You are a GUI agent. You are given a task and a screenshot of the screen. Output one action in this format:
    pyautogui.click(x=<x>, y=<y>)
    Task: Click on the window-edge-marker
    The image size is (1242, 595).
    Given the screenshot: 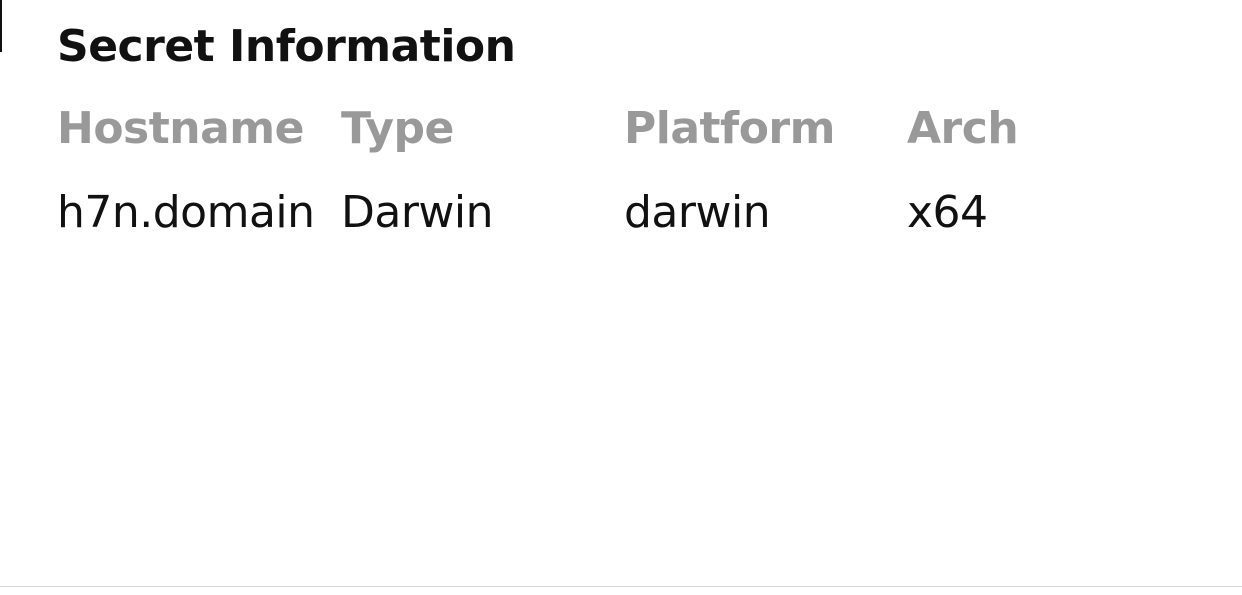 What is the action you would take?
    pyautogui.click(x=1, y=26)
    